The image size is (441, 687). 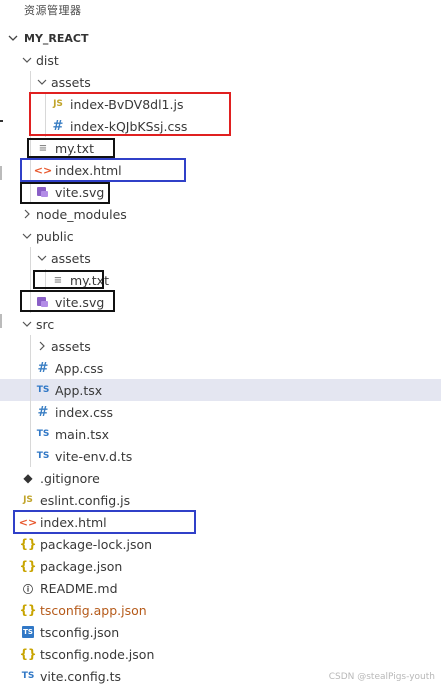 I want to click on tree-item-label: vite.config.ts, so click(x=81, y=676).